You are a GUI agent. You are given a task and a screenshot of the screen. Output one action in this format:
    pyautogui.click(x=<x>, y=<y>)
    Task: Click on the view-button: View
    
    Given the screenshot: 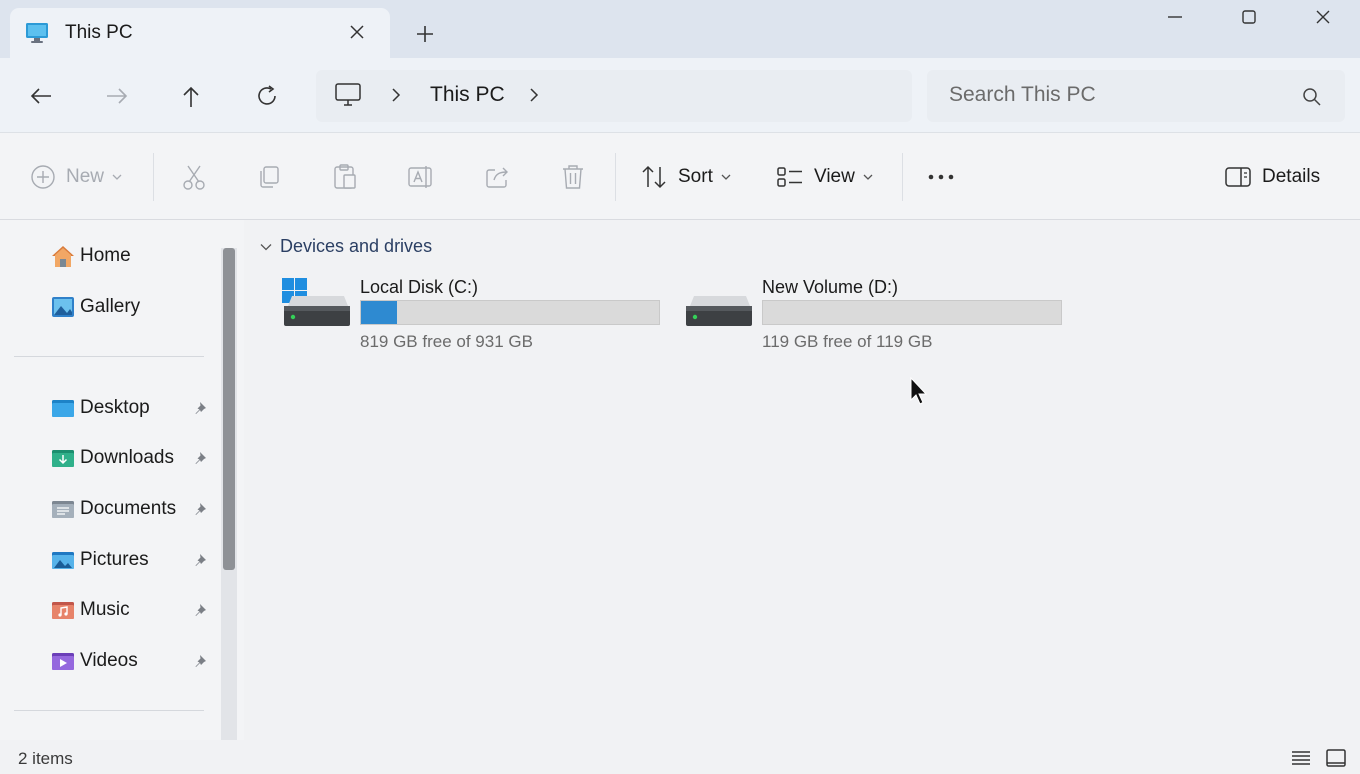 What is the action you would take?
    pyautogui.click(x=824, y=177)
    